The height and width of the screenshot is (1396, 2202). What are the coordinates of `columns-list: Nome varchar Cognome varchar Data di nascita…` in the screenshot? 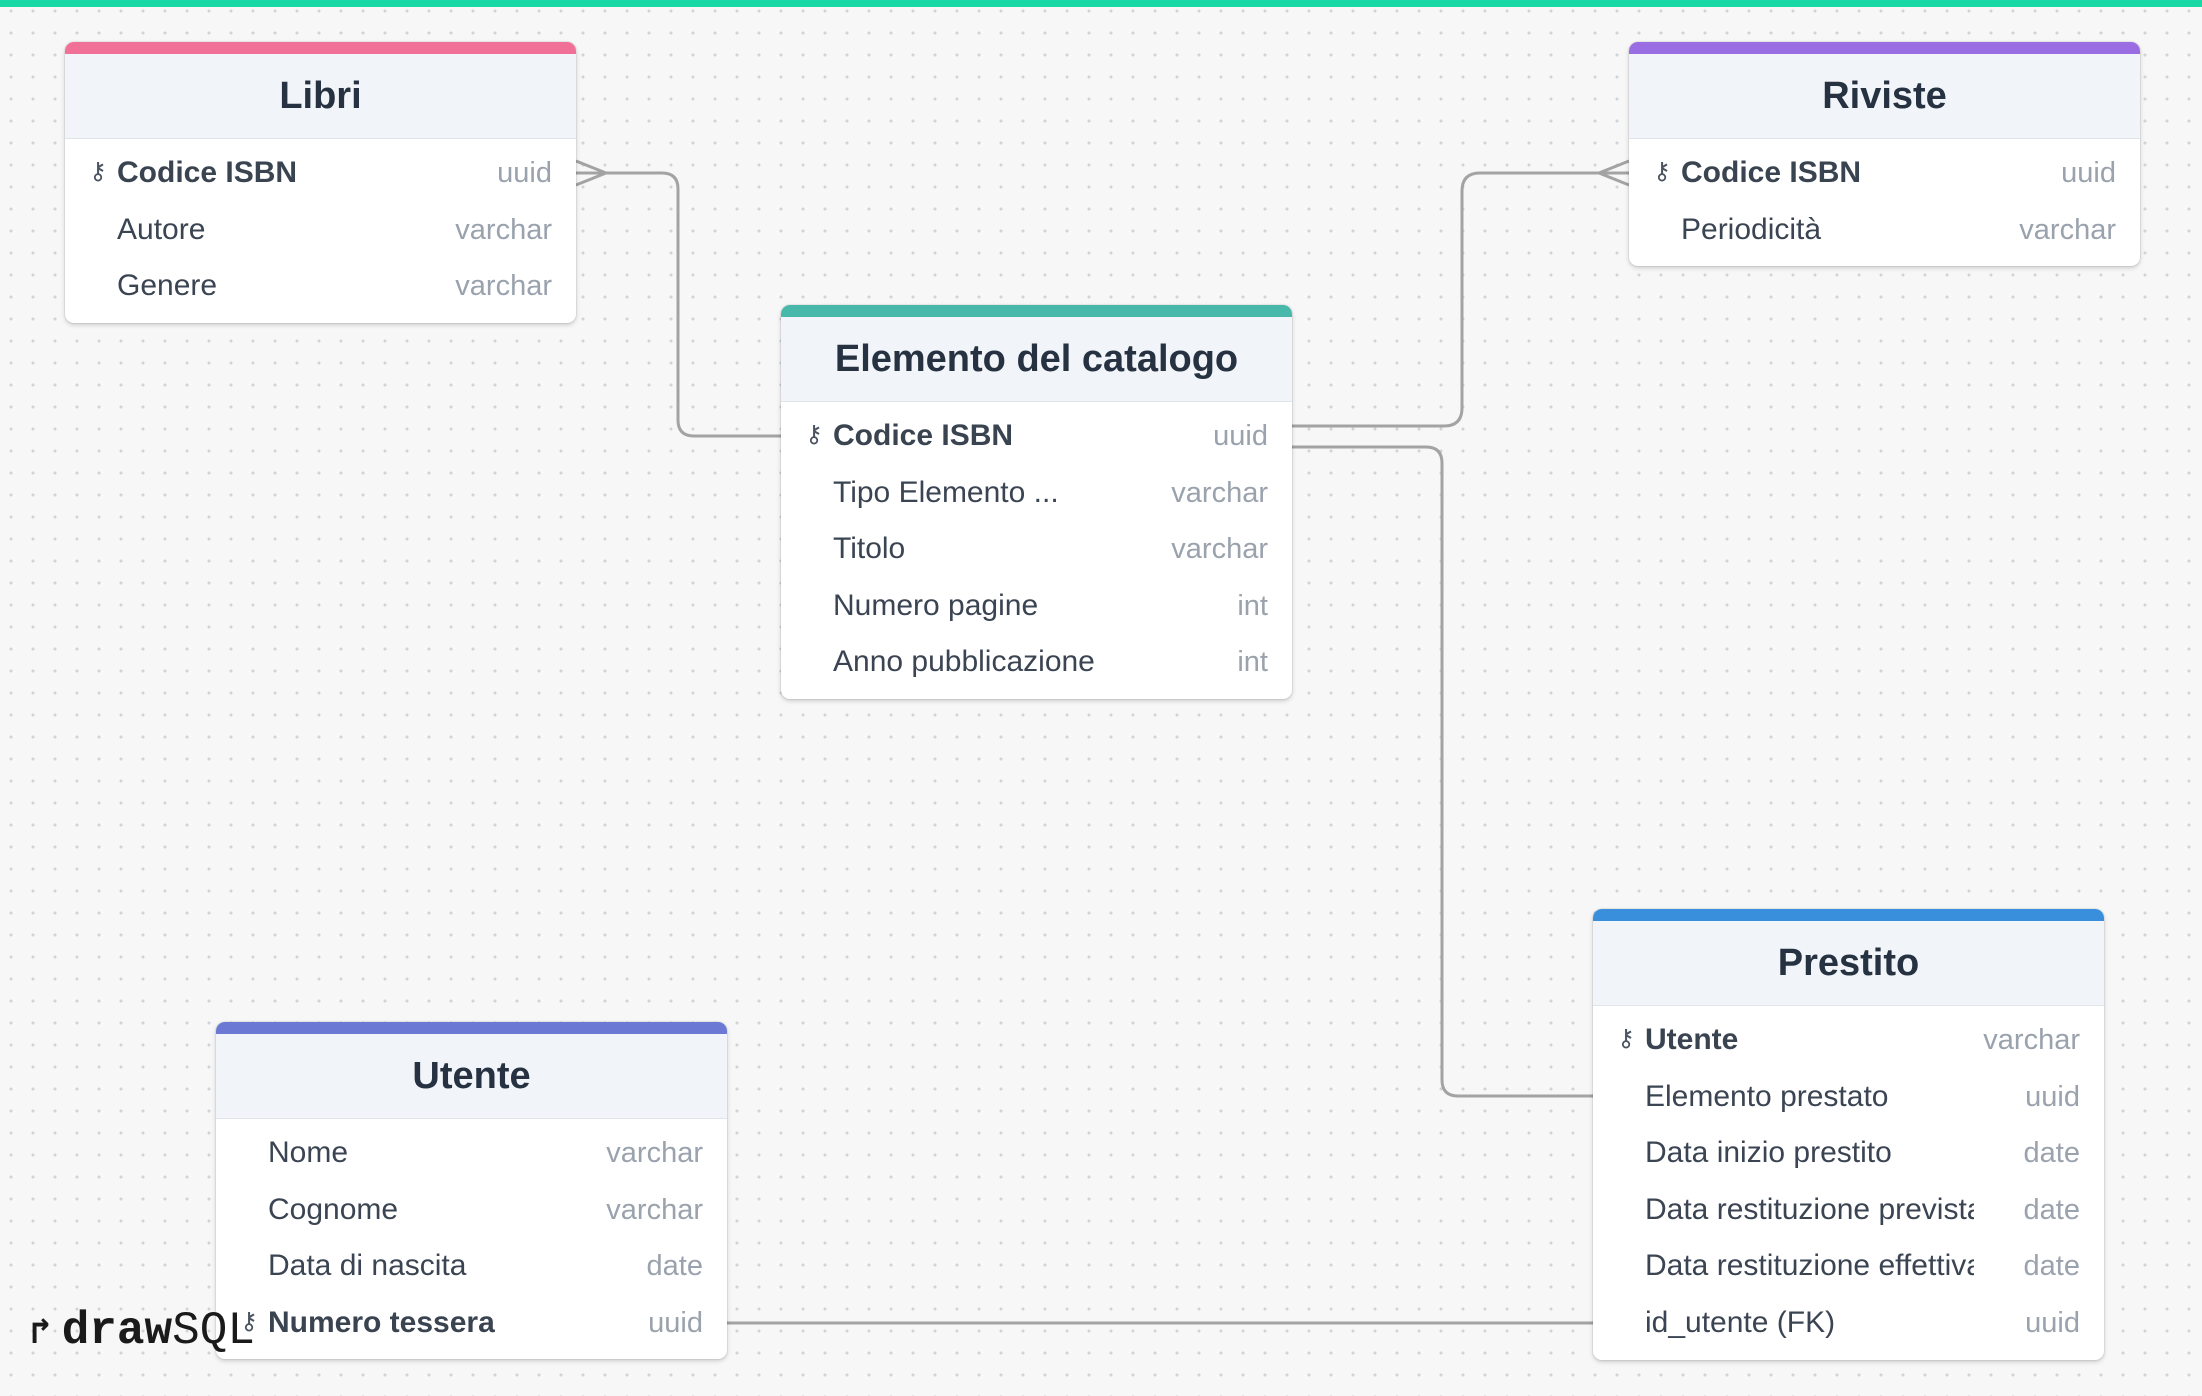 It's located at (471, 1239).